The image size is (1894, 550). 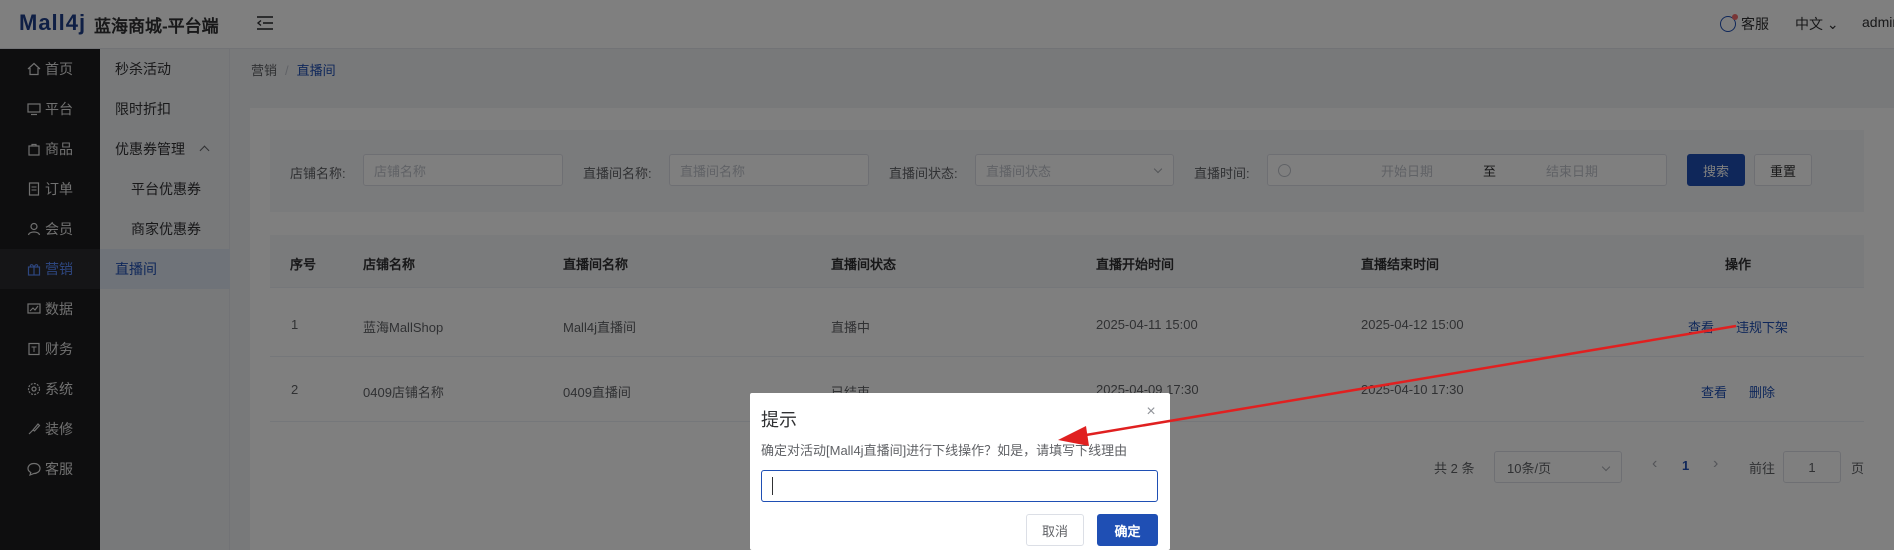 I want to click on text-caret, so click(x=772, y=486).